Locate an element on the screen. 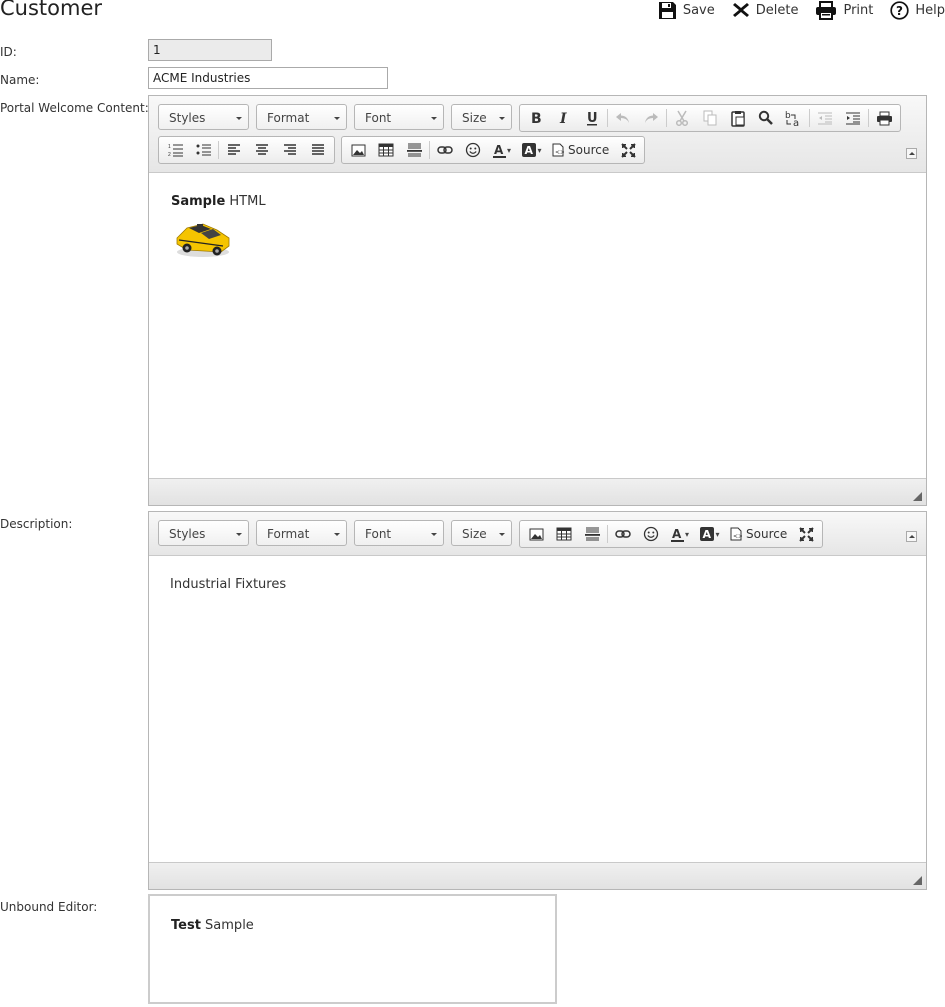 The height and width of the screenshot is (1007, 945). italic-icon: I is located at coordinates (563, 118).